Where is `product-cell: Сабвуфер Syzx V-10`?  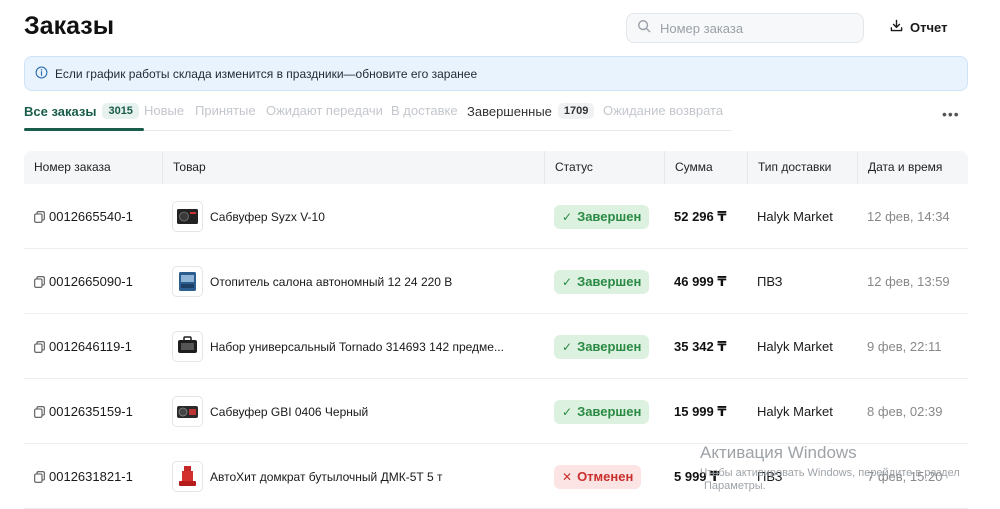
product-cell: Сабвуфер Syzx V-10 is located at coordinates (248, 216).